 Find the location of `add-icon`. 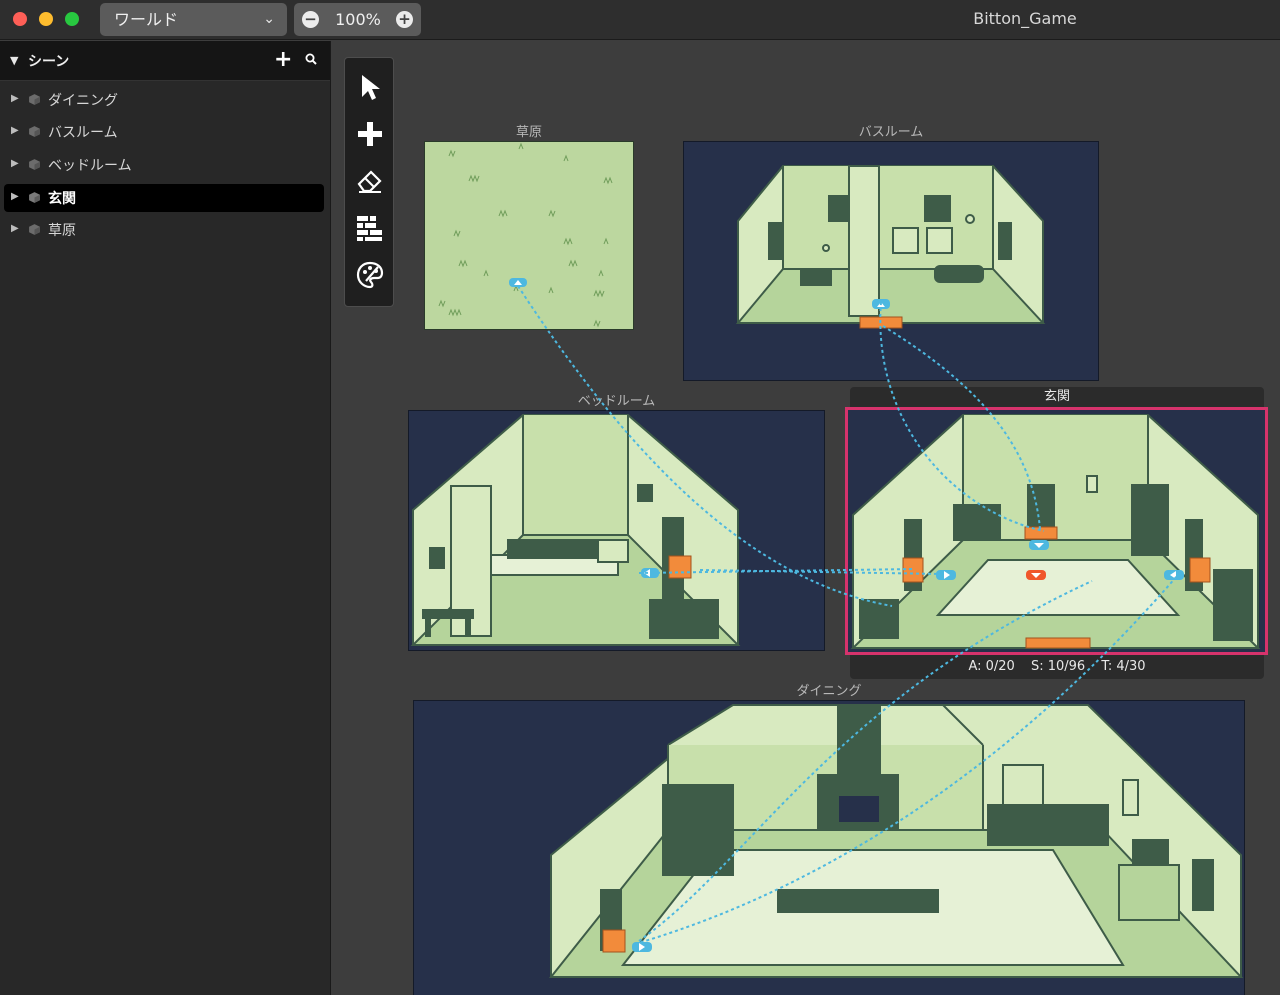

add-icon is located at coordinates (370, 134).